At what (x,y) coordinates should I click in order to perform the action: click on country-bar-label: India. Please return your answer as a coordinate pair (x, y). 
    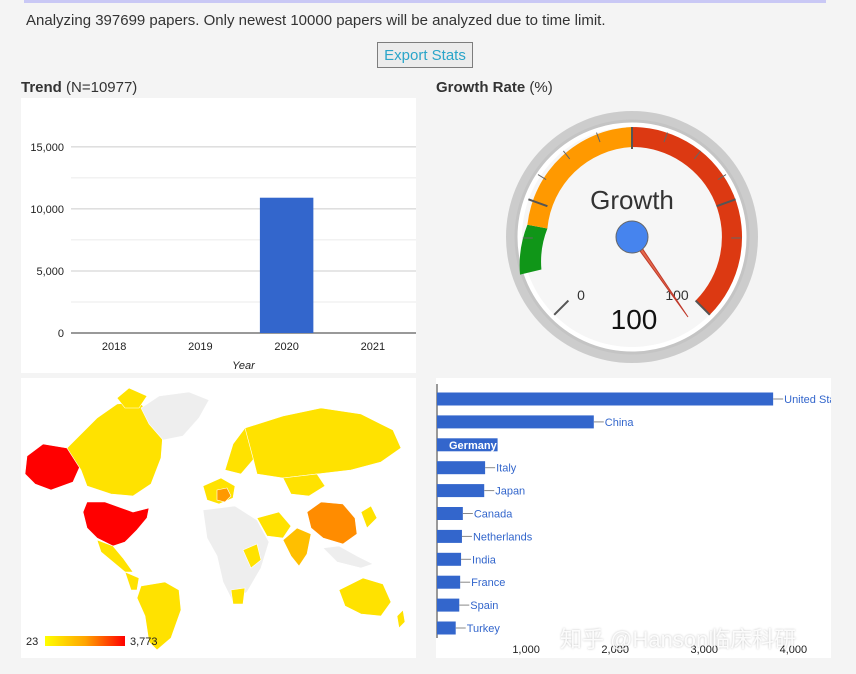
    Looking at the image, I should click on (484, 560).